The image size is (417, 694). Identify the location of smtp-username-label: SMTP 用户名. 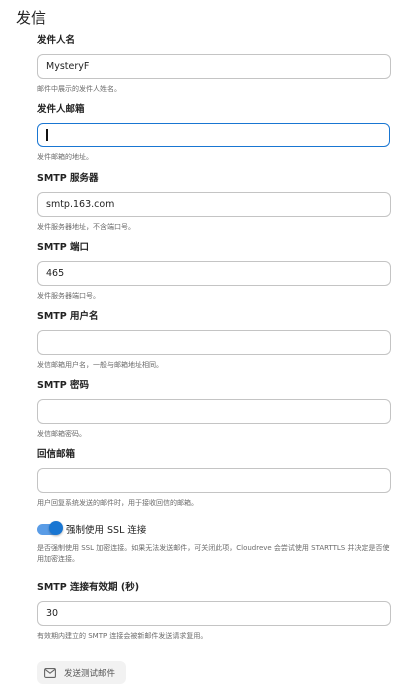
(68, 316).